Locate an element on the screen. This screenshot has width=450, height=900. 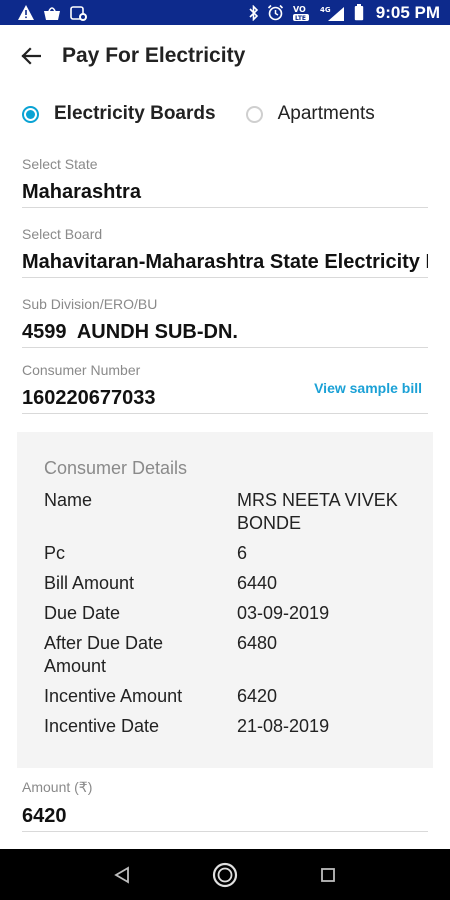
detail-row-incentive-date: Incentive Date 21-08-2019 is located at coordinates (229, 726).